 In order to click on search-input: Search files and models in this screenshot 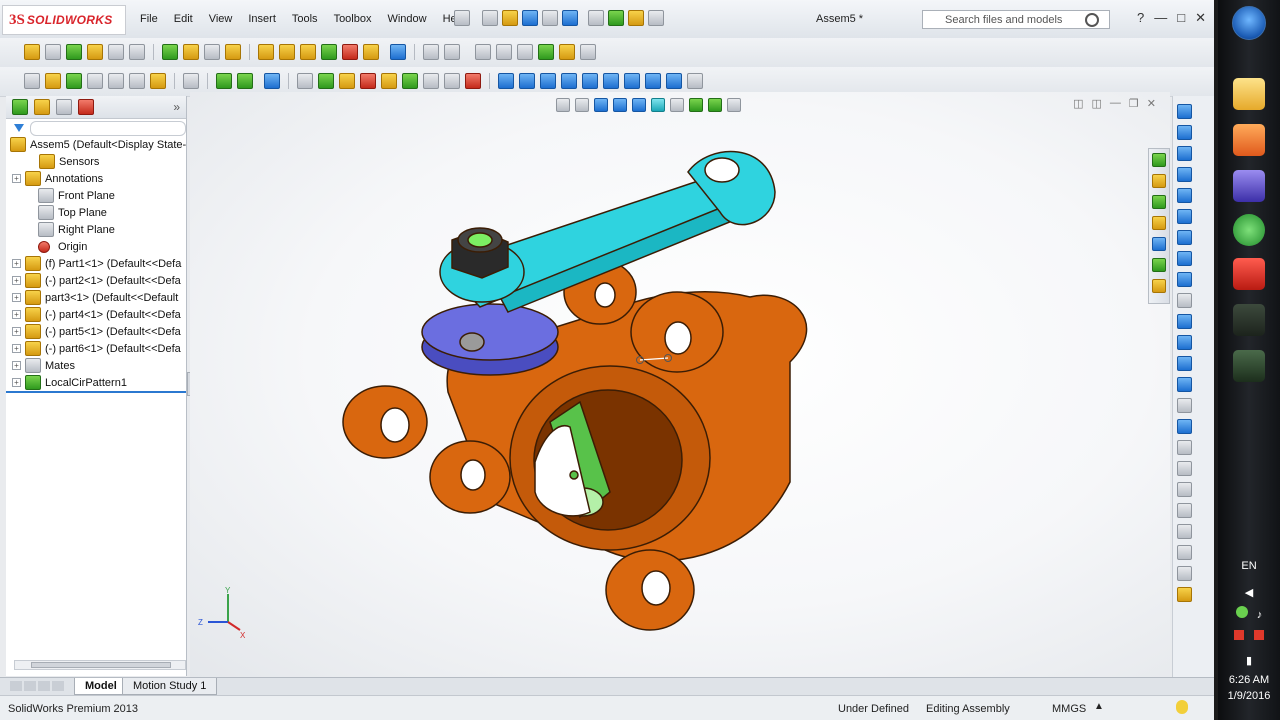, I will do `click(1015, 20)`.